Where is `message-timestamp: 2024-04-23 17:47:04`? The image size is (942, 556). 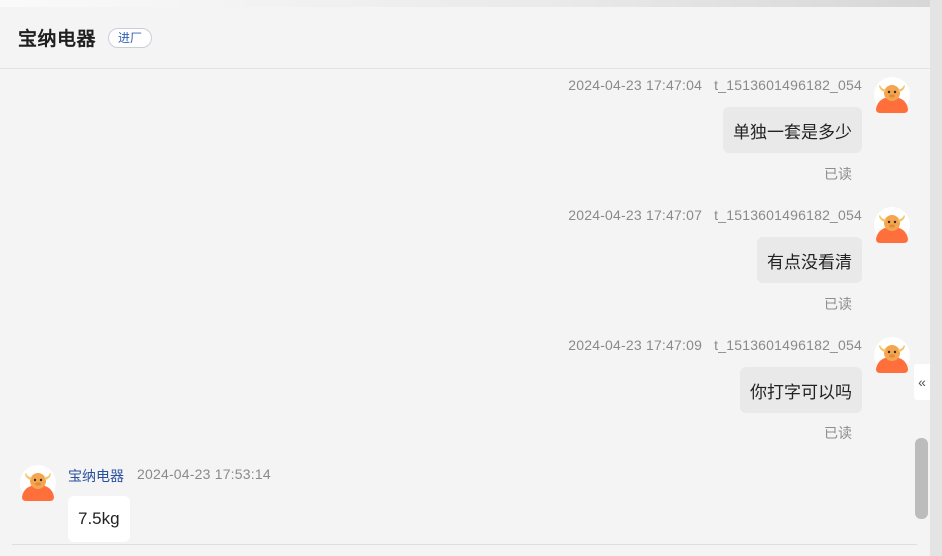 message-timestamp: 2024-04-23 17:47:04 is located at coordinates (635, 85).